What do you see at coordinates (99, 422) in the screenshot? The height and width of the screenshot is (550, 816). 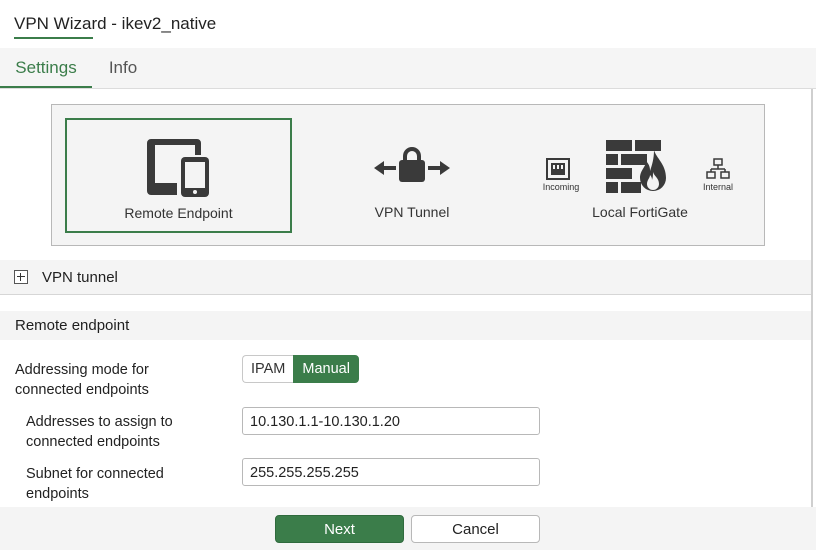 I see `addresses-label-line1: Addresses to assign to` at bounding box center [99, 422].